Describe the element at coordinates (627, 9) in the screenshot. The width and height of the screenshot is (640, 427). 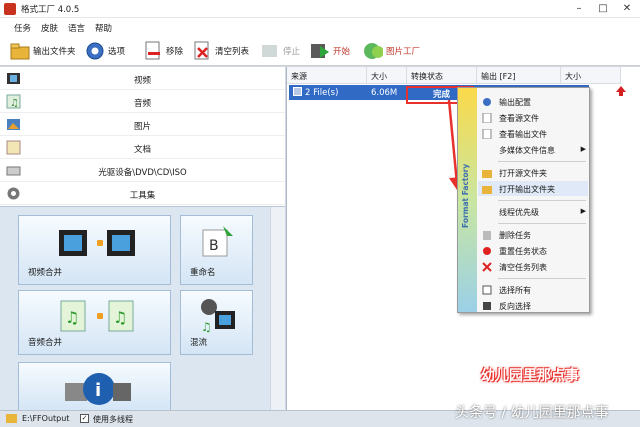
I see `close-button: ✕` at that location.